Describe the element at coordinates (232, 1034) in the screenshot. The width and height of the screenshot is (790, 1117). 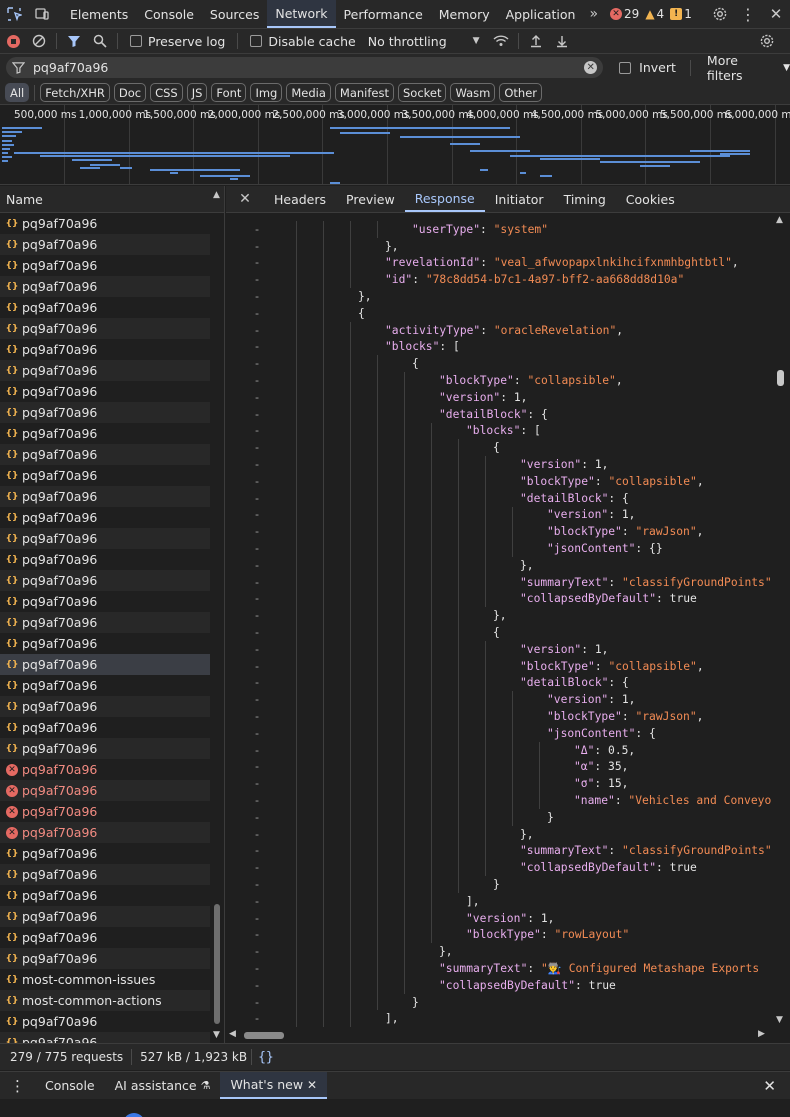
I see `scroll-left-arrow-icon: ◀` at that location.